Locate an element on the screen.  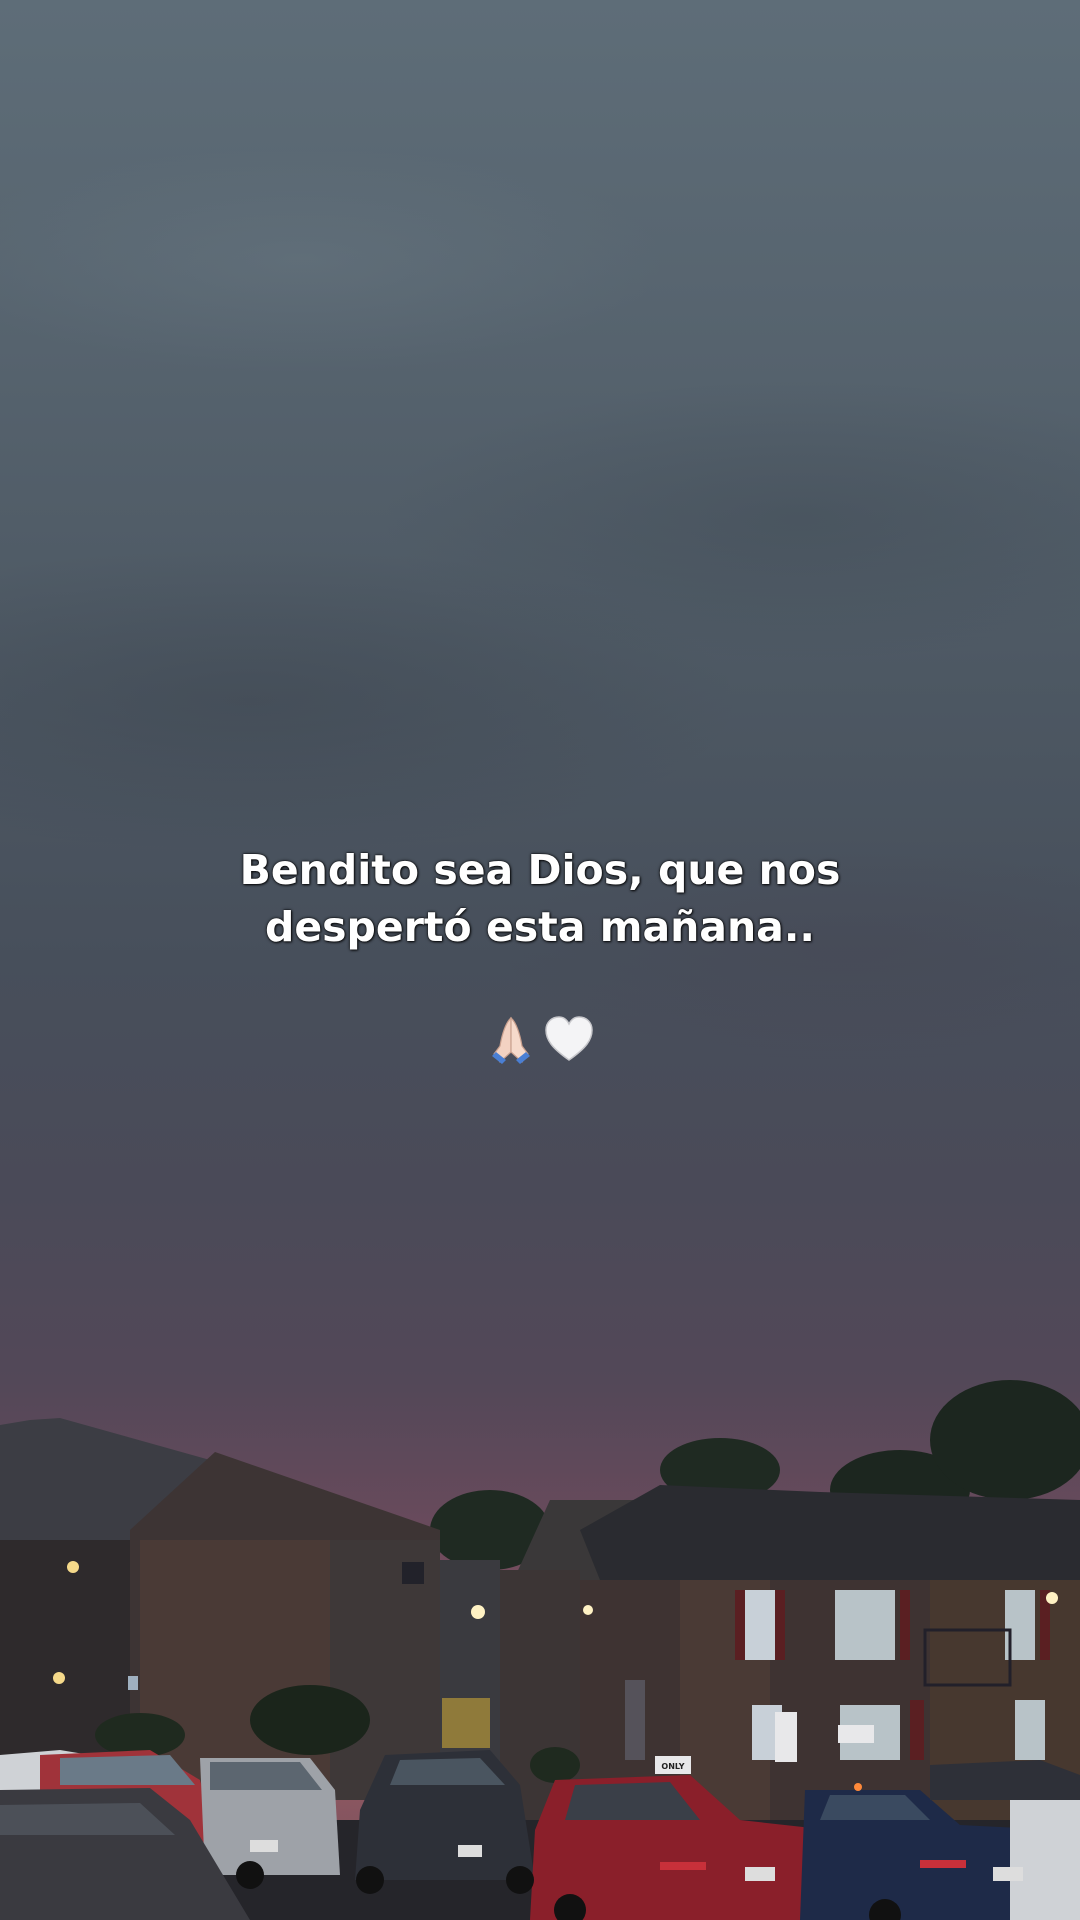
caption-line-1: Bendito sea Dios, que nos is located at coordinates (540, 870).